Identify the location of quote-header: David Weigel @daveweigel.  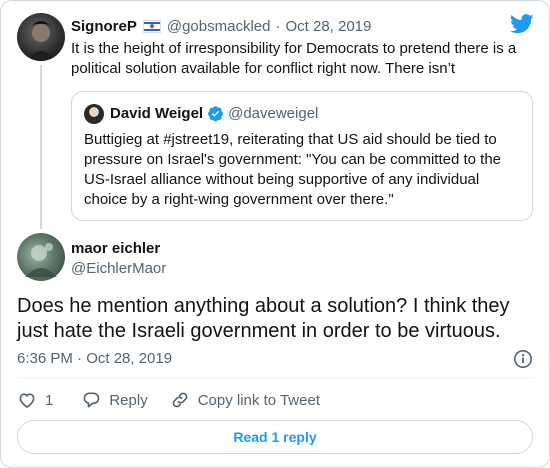
(214, 113).